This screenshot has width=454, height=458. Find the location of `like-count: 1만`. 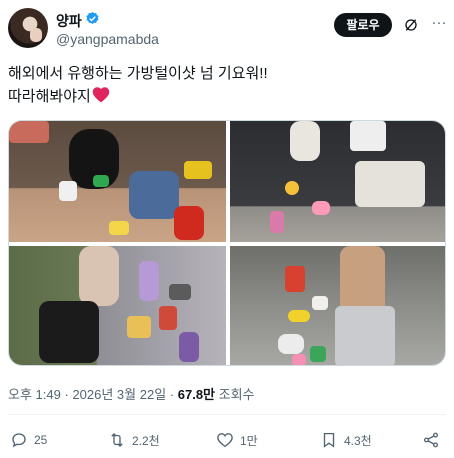

like-count: 1만 is located at coordinates (249, 440).